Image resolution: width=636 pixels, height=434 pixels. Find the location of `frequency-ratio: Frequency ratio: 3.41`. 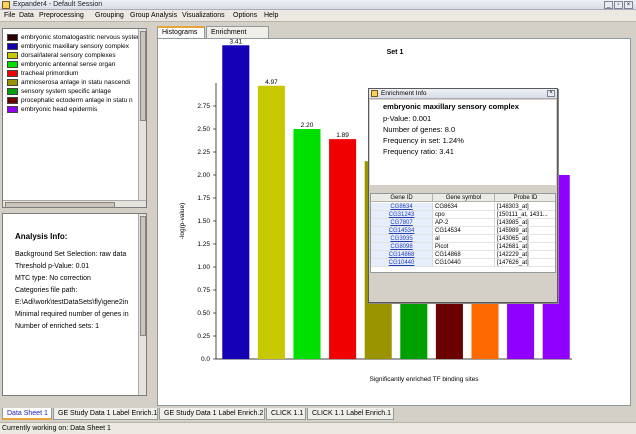

frequency-ratio: Frequency ratio: 3.41 is located at coordinates (418, 151).